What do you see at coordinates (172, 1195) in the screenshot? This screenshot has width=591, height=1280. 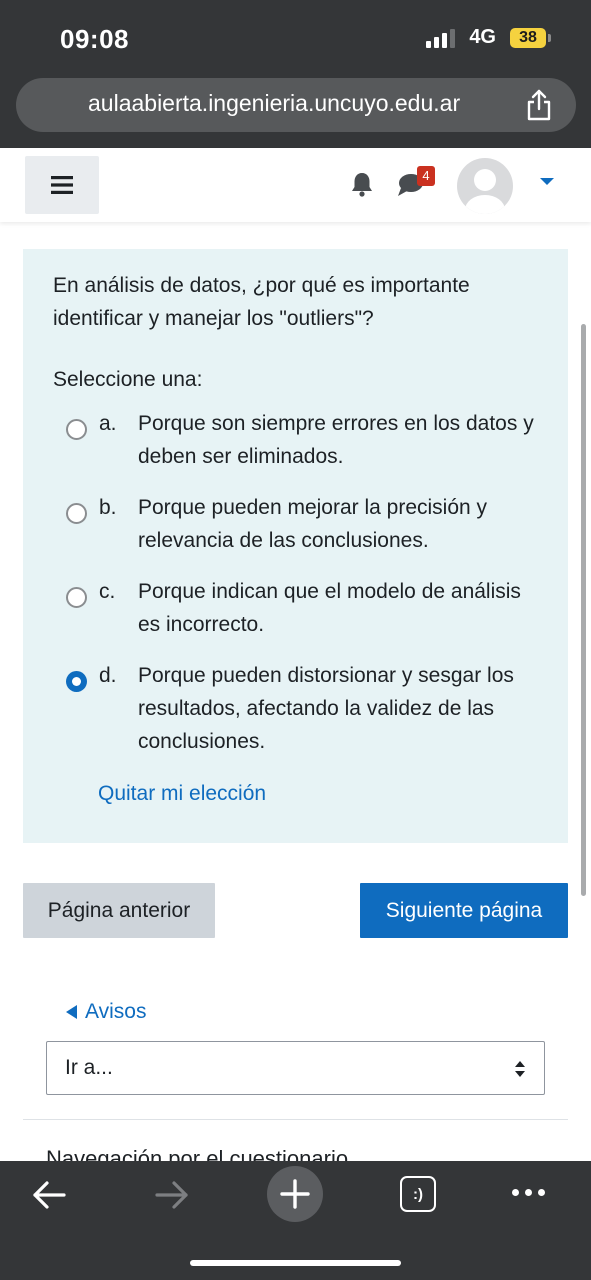 I see `forward-arrow-icon` at bounding box center [172, 1195].